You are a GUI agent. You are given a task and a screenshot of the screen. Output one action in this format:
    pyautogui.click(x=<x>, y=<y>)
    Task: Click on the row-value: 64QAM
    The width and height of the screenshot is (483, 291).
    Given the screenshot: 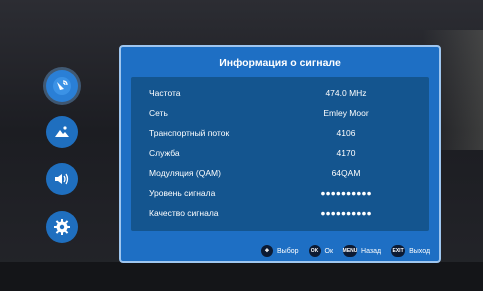 What is the action you would take?
    pyautogui.click(x=346, y=173)
    